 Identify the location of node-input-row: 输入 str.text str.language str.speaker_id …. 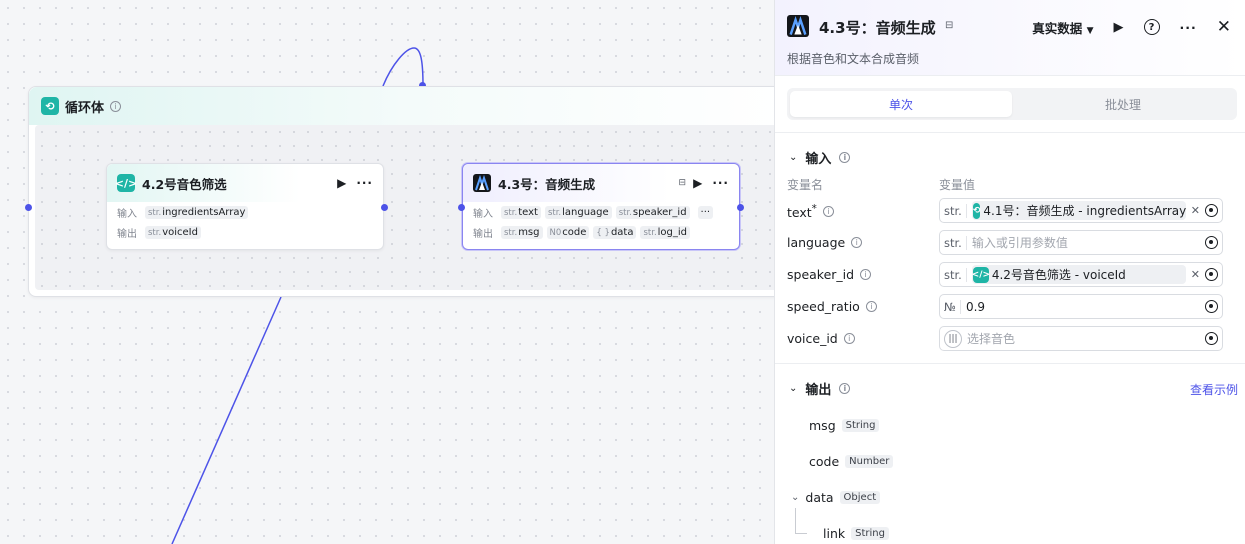
(601, 212).